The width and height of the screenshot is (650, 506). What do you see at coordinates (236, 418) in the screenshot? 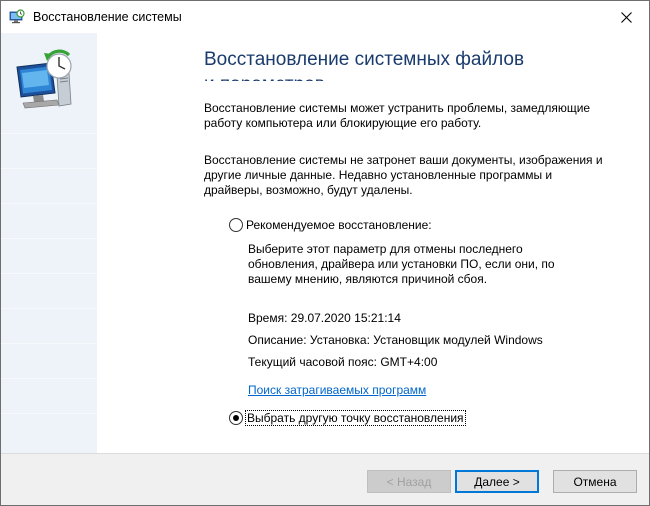
I see `choose-other-point-radio` at bounding box center [236, 418].